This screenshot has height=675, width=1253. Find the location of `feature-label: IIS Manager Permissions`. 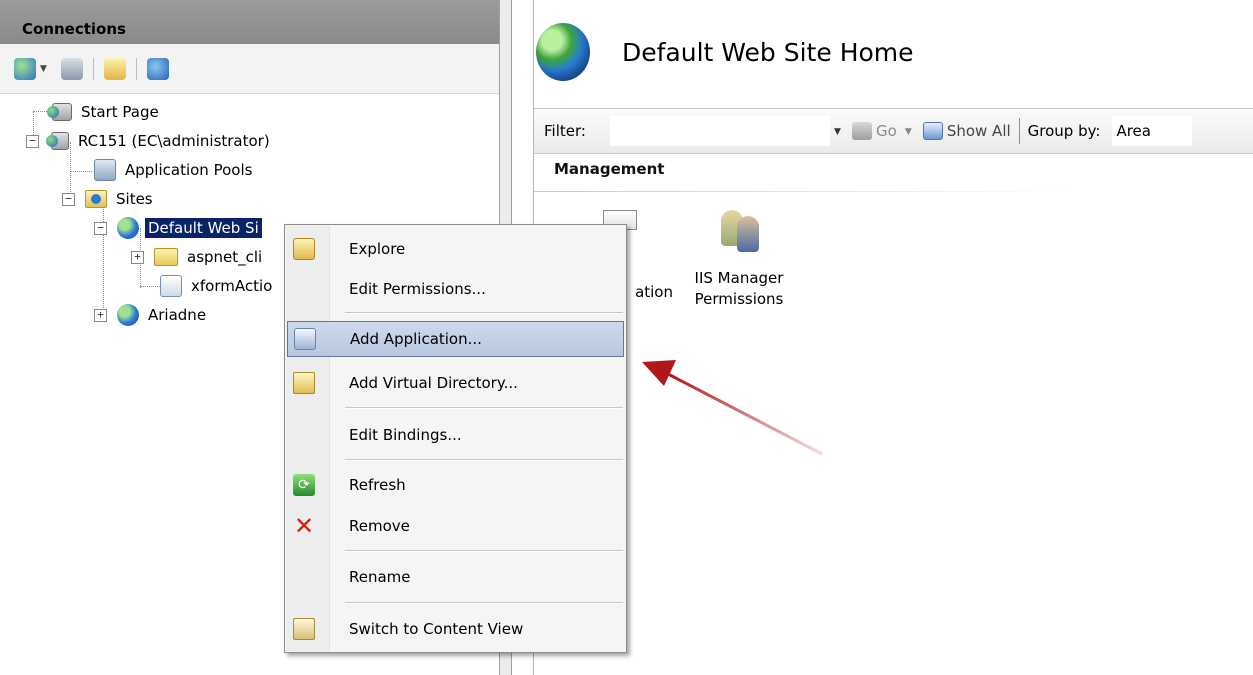

feature-label: IIS Manager Permissions is located at coordinates (739, 289).